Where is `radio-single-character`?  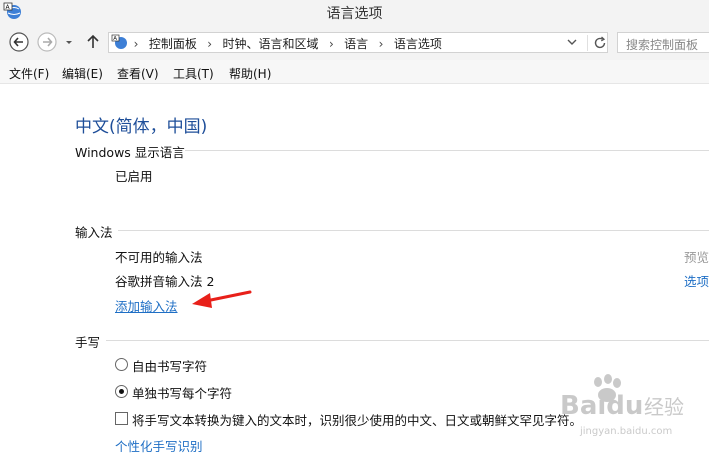
radio-single-character is located at coordinates (121, 391).